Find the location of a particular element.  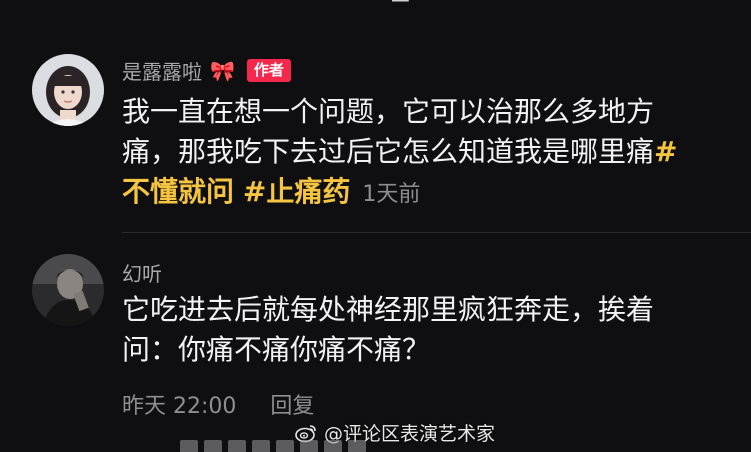

bow-icon: 🎀 is located at coordinates (222, 70).